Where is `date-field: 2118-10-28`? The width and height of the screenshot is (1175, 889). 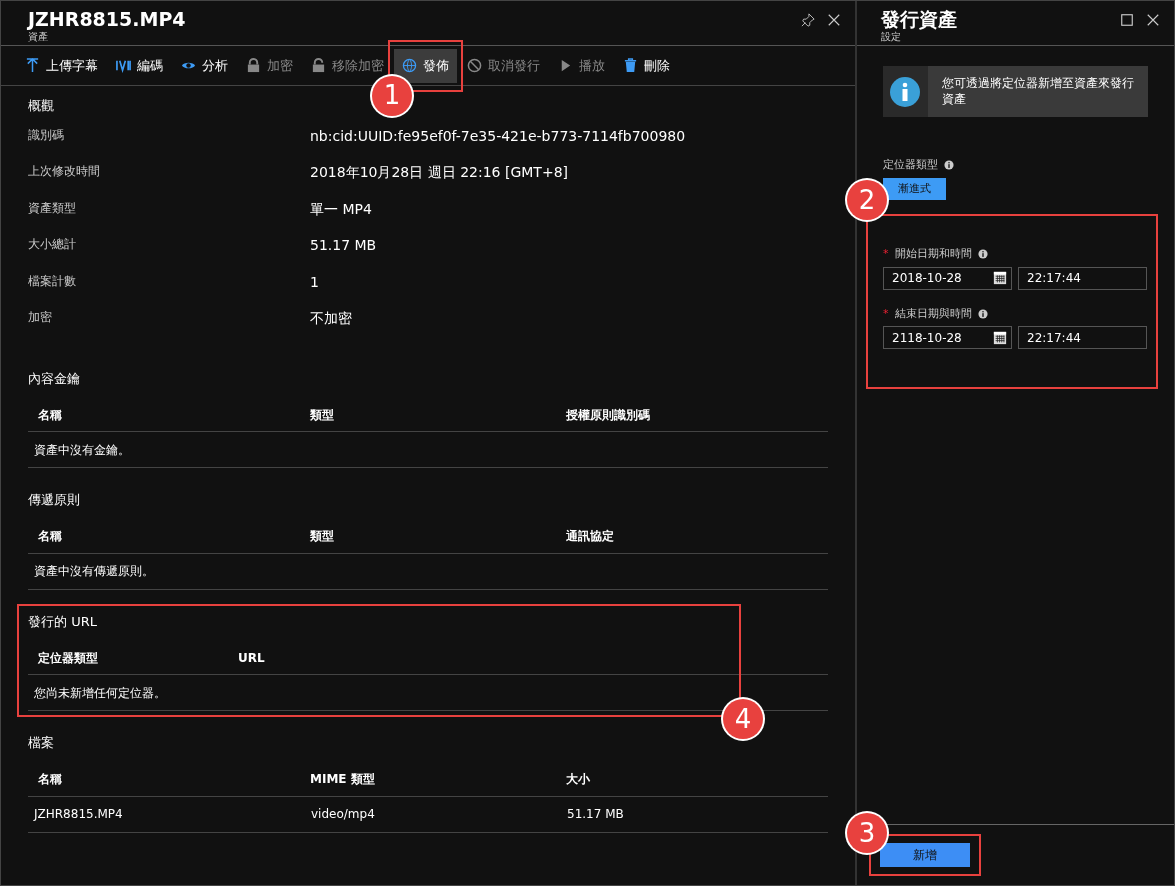 date-field: 2118-10-28 is located at coordinates (947, 337).